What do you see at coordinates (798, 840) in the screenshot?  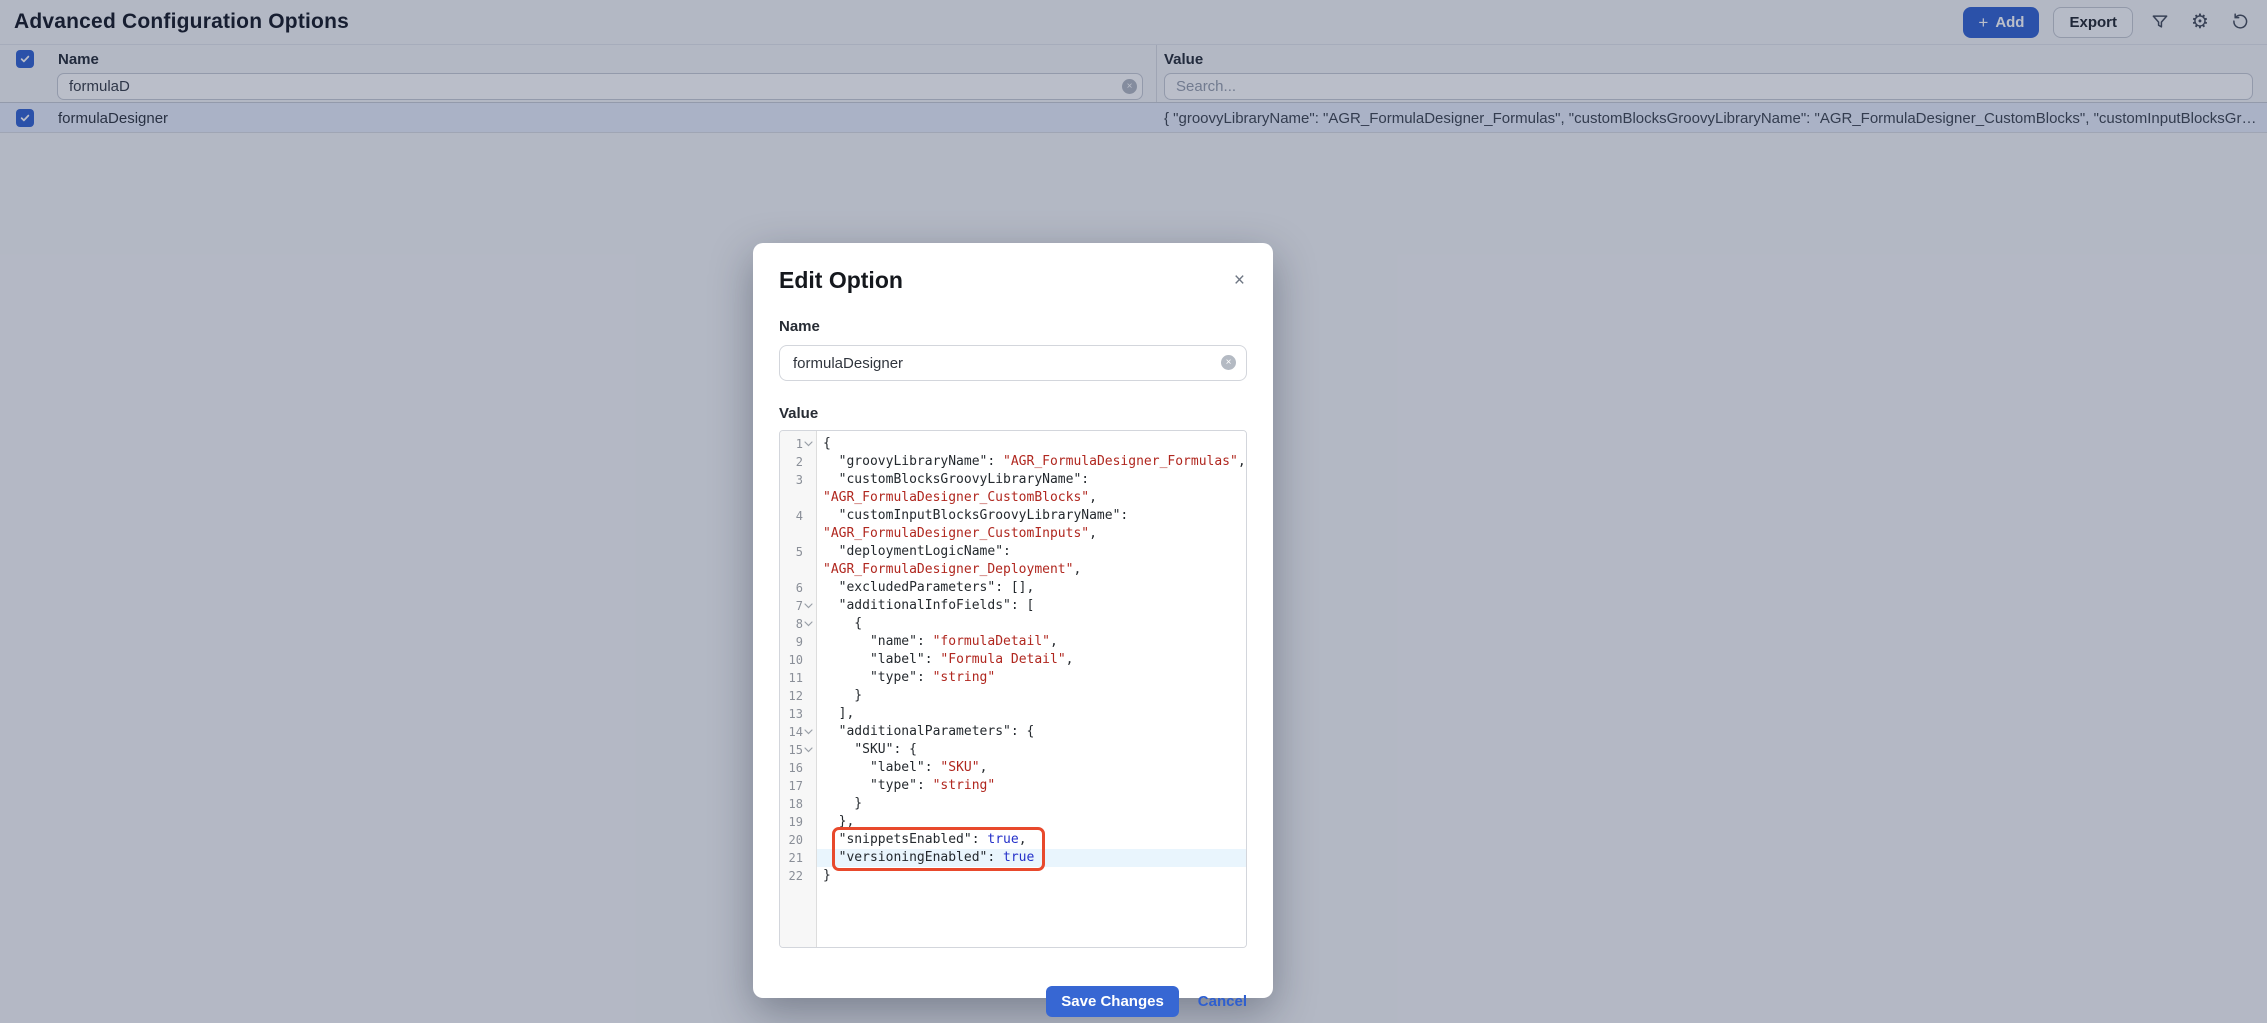 I see `gutter-line: 20` at bounding box center [798, 840].